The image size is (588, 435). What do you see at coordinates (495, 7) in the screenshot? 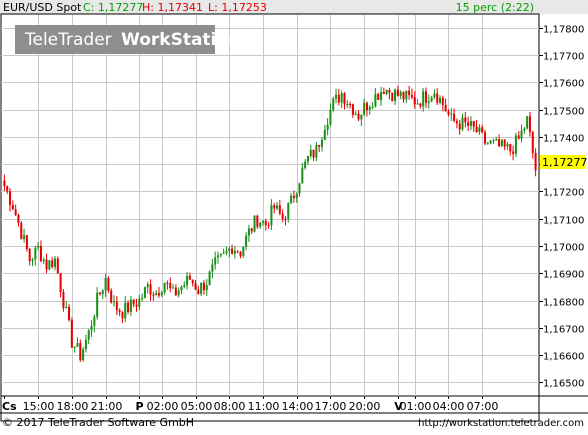
I see `interval-label: 15 perc (2:22)` at bounding box center [495, 7].